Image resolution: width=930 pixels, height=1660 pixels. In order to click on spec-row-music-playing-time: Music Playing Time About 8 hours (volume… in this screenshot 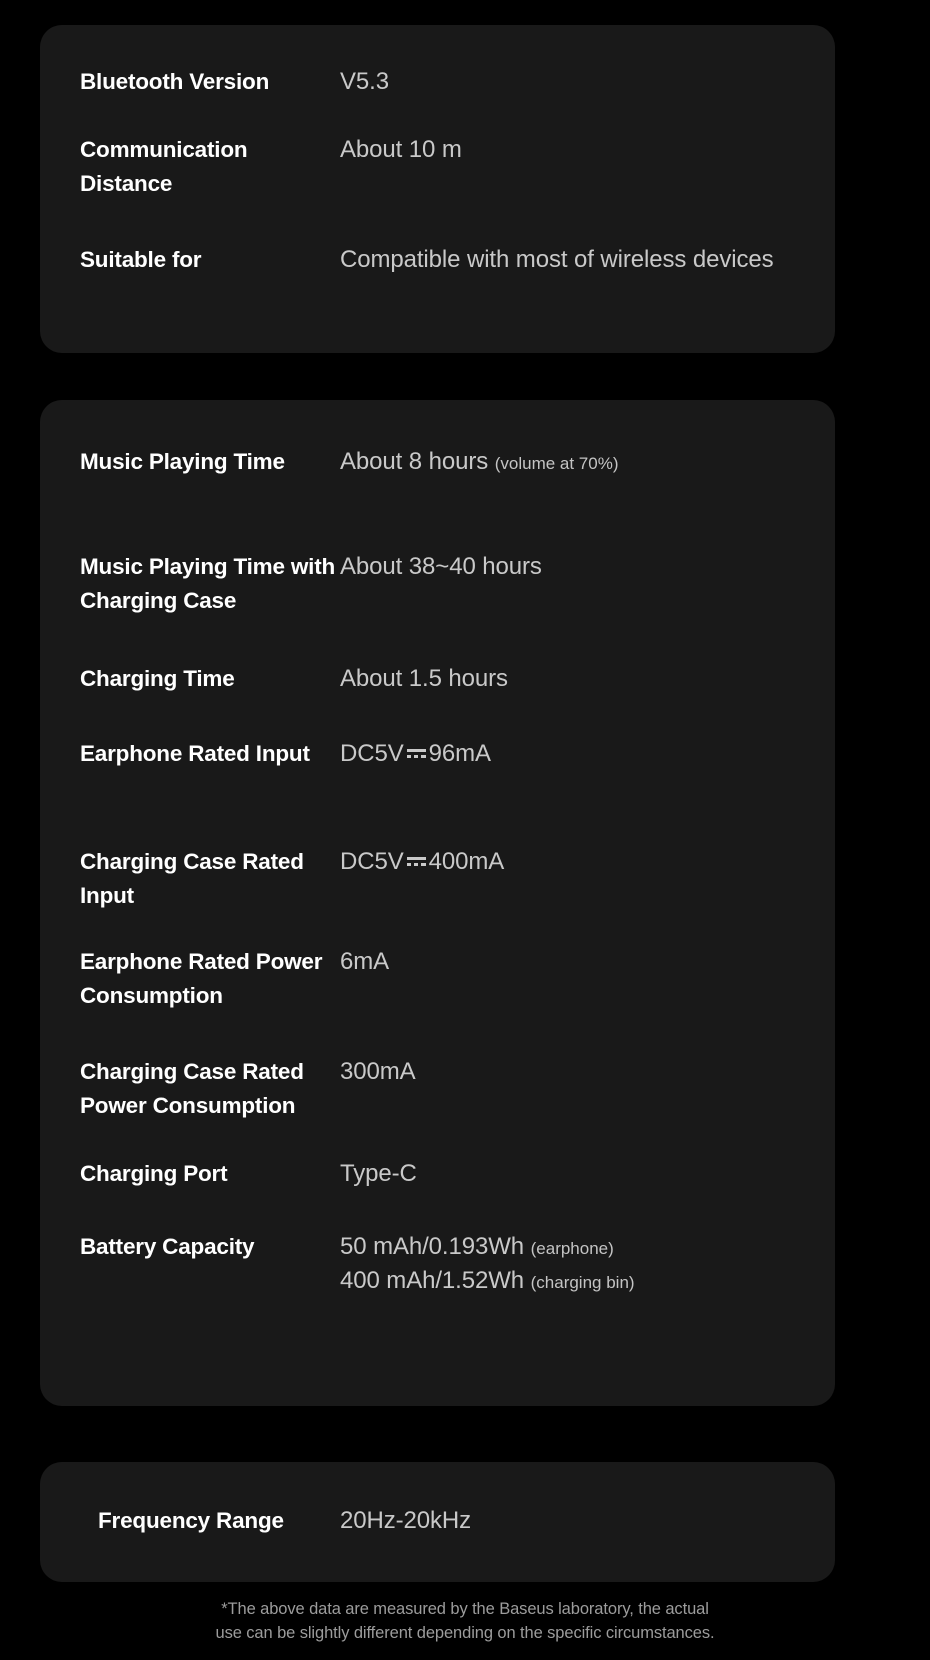, I will do `click(437, 462)`.